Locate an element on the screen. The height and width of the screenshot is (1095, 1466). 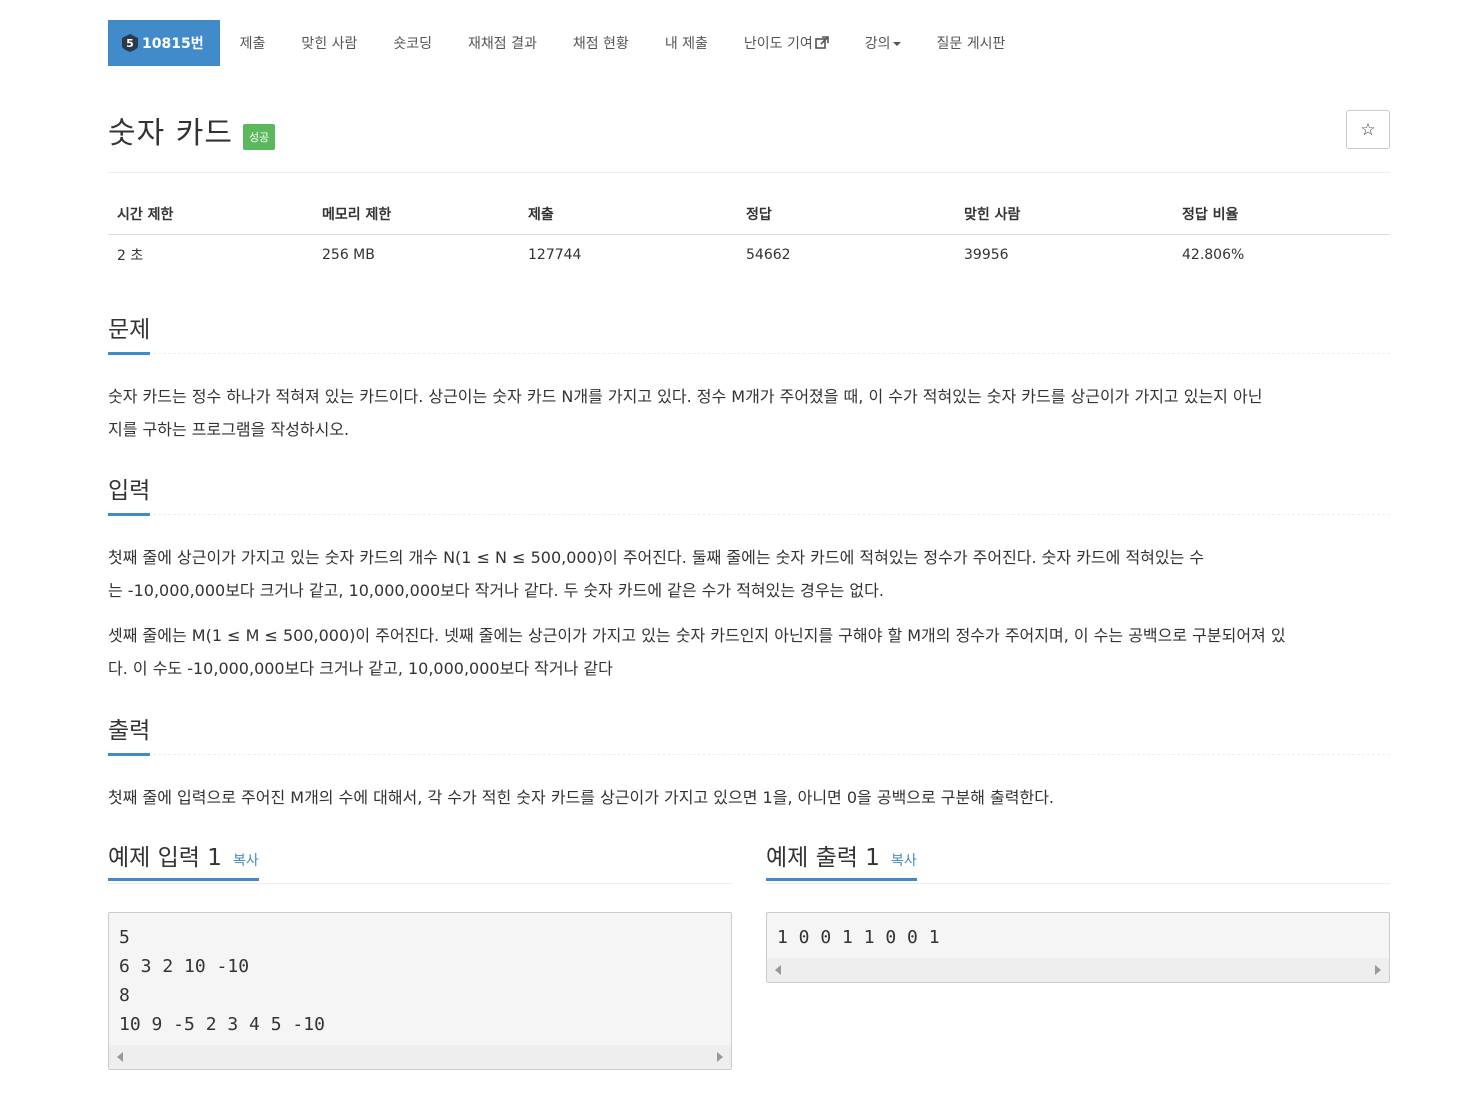
code-line: 10 9 -5 2 3 4 5 -10 is located at coordinates (222, 1024).